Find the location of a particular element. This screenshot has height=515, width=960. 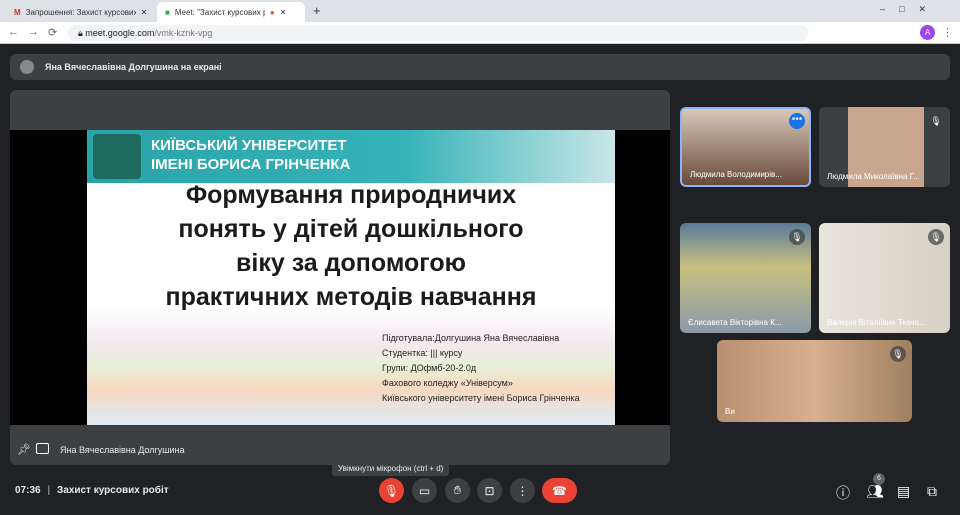

url-input: 🔒︎ meet.google.com/vmk-kznk-vpg is located at coordinates (438, 33).